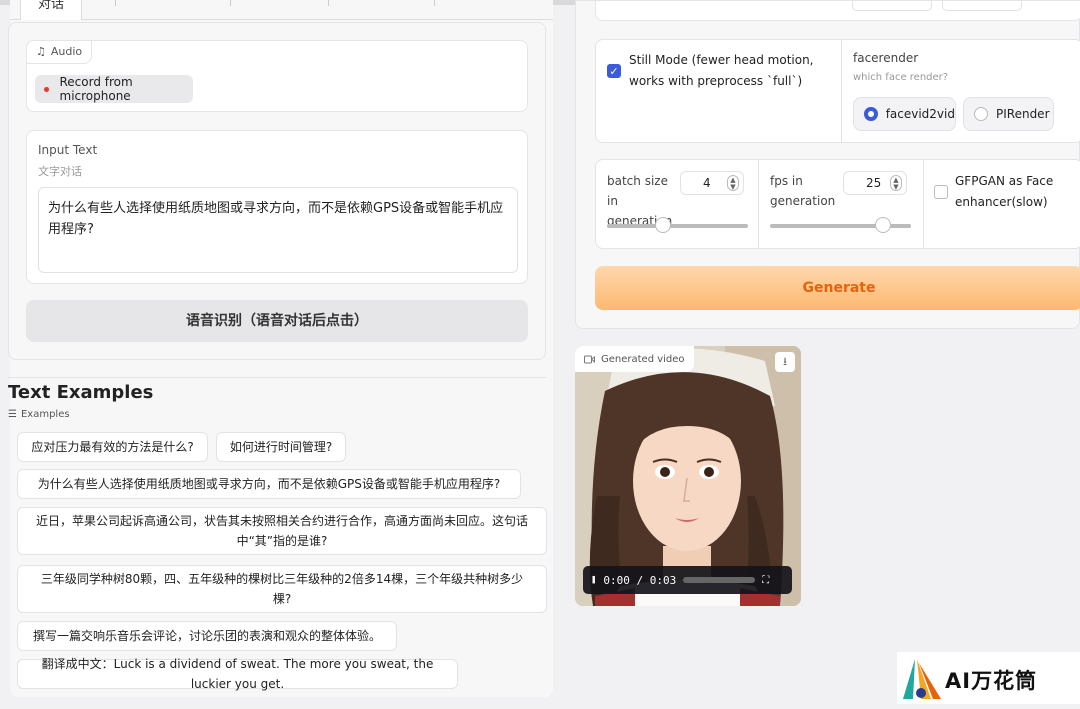  Describe the element at coordinates (277, 321) in the screenshot. I see `speech-recognition-button: 语音识别（语音对话后点击）` at that location.